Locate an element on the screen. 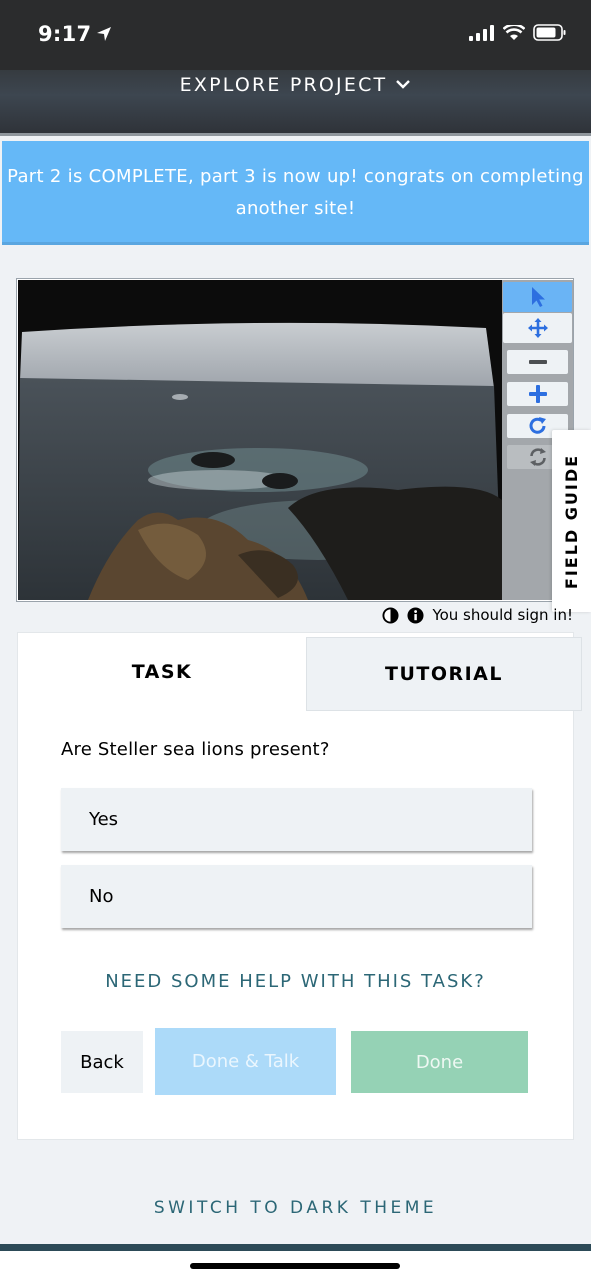  zoom-in-icon is located at coordinates (537, 394).